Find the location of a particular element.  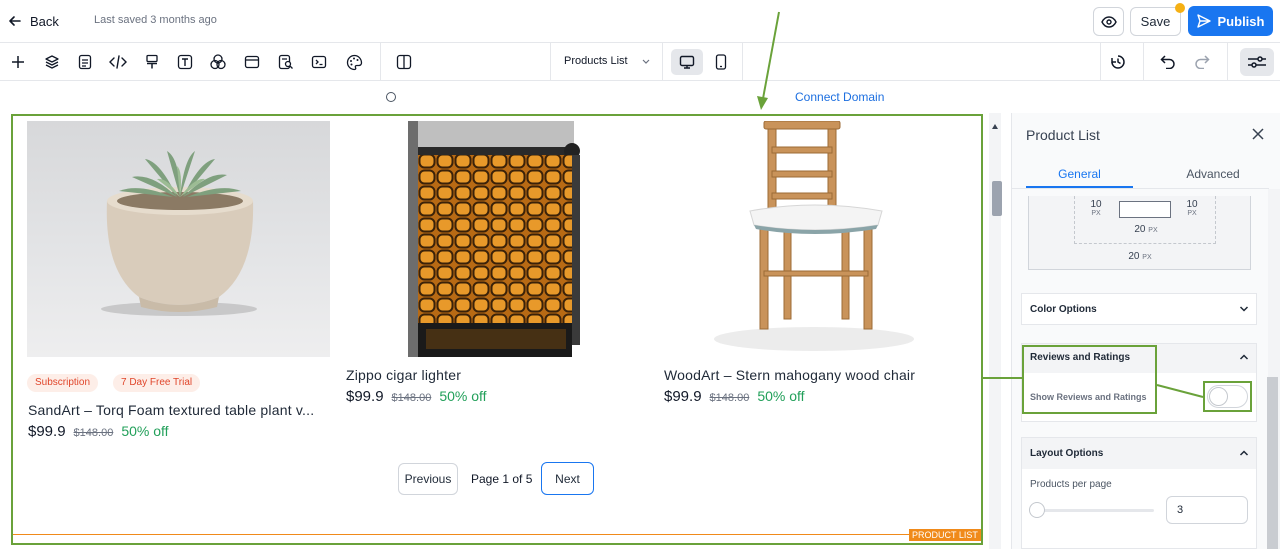

text-icon is located at coordinates (185, 62).